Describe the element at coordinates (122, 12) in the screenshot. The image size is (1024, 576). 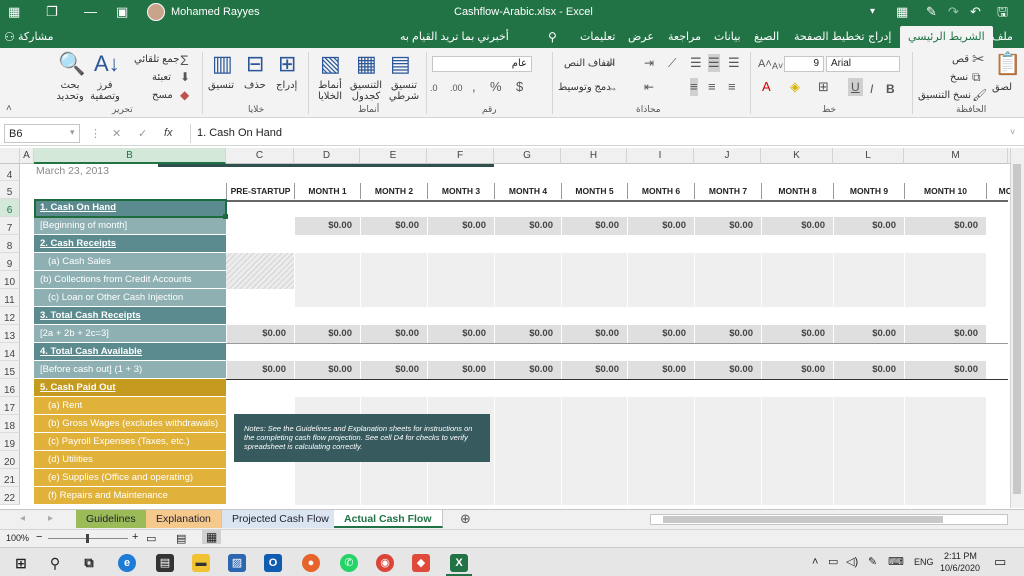
I see `ribbon-display-icon: ▣` at that location.